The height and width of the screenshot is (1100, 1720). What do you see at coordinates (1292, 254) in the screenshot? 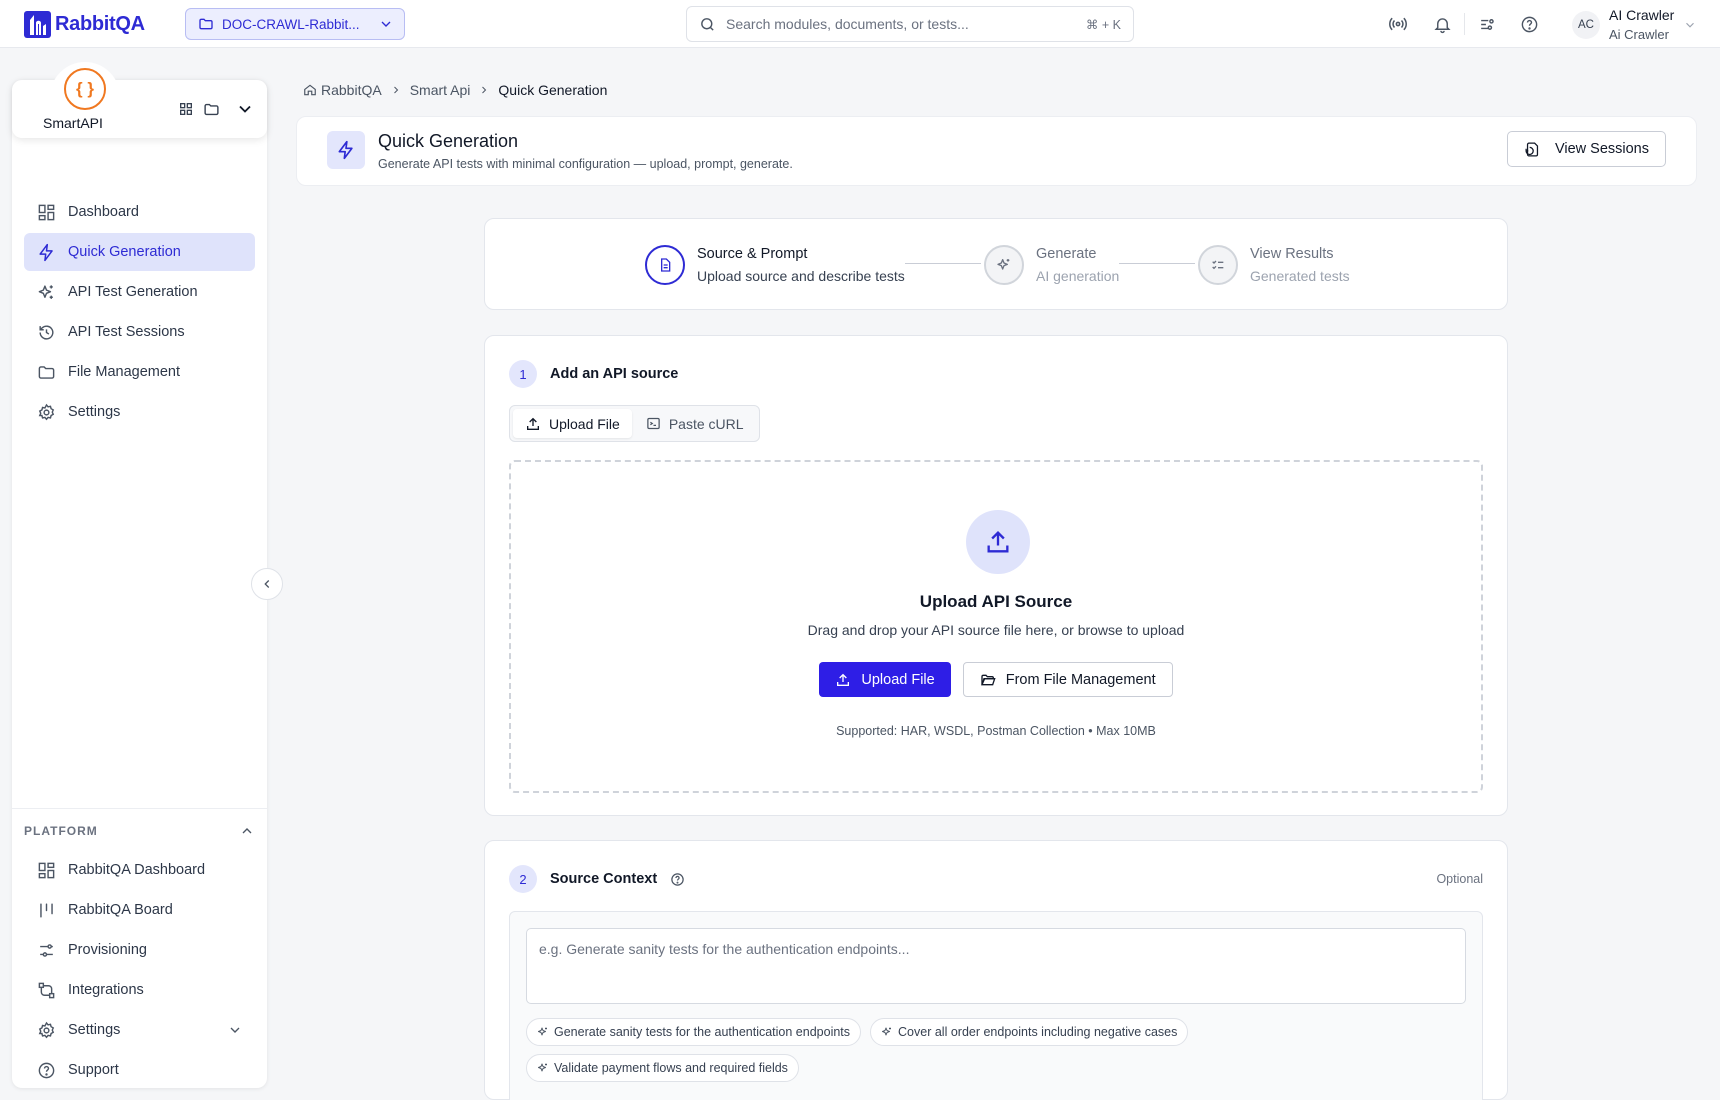
I see `step-title: View Results` at bounding box center [1292, 254].